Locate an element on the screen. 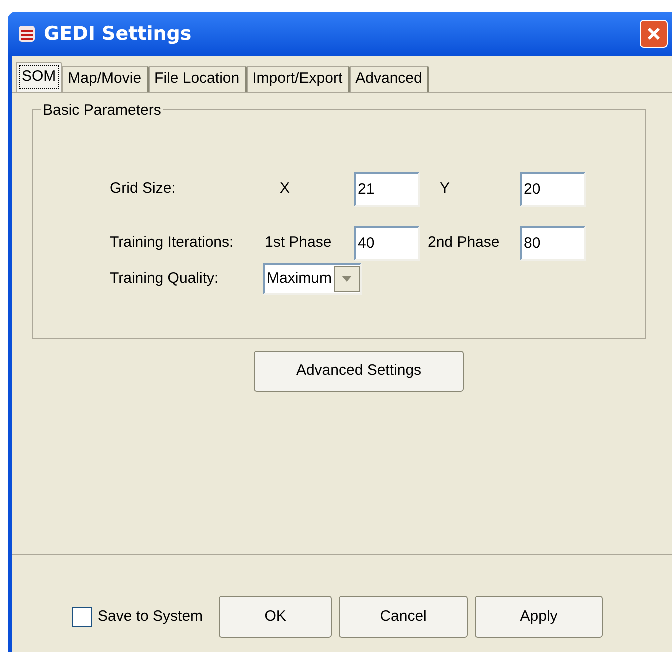 Image resolution: width=672 pixels, height=652 pixels. input-field: 80 is located at coordinates (553, 243).